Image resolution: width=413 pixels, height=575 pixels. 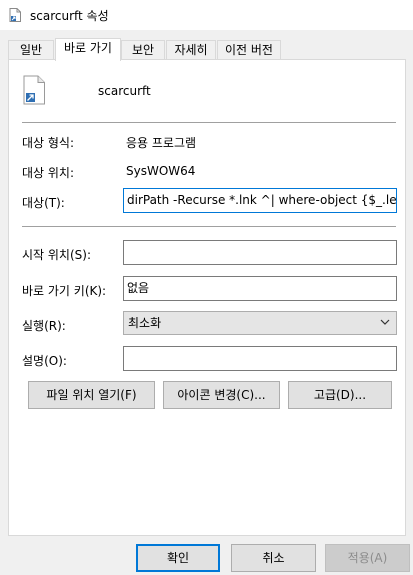 I want to click on run-select-value: 최소화, so click(x=145, y=323).